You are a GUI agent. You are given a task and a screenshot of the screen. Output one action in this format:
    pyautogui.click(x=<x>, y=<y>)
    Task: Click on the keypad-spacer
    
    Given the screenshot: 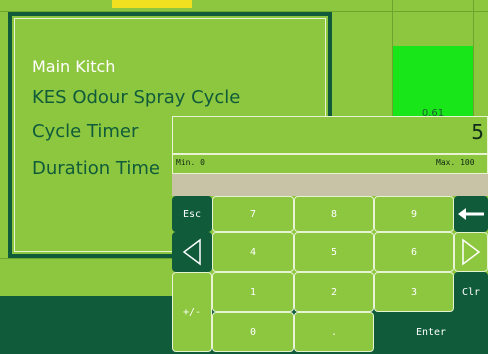 What is the action you would take?
    pyautogui.click(x=330, y=185)
    